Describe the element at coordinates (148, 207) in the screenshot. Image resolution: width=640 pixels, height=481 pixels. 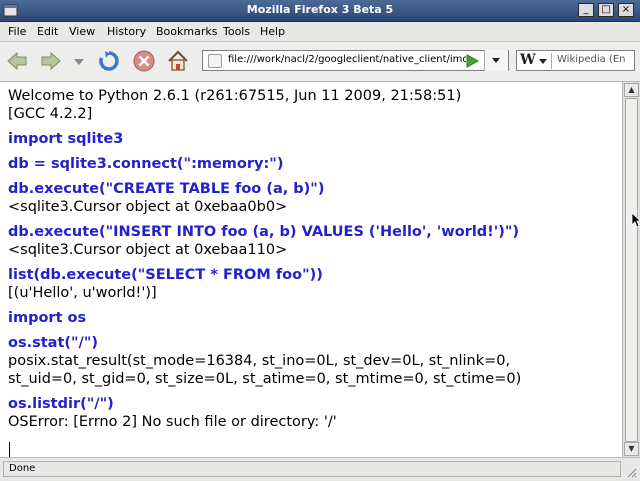
I see `console-line: <sqlite3.Cursor object at 0xebaa0b0>` at that location.